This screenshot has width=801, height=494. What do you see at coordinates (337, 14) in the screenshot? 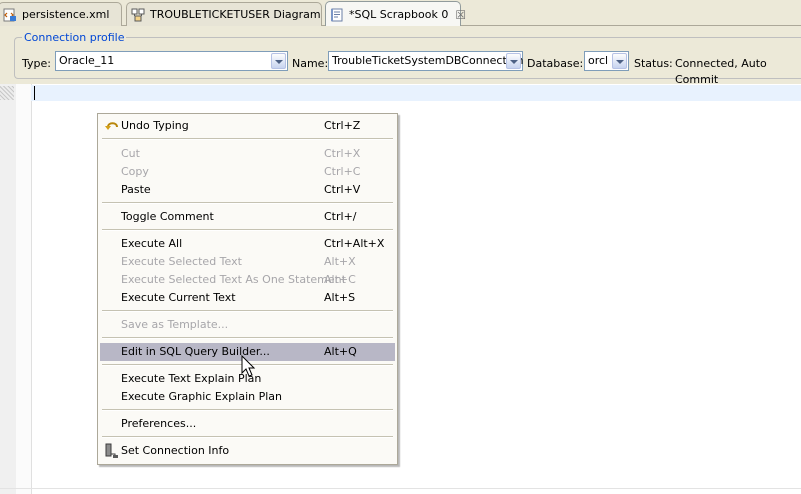
I see `sql-scrapbook-icon` at bounding box center [337, 14].